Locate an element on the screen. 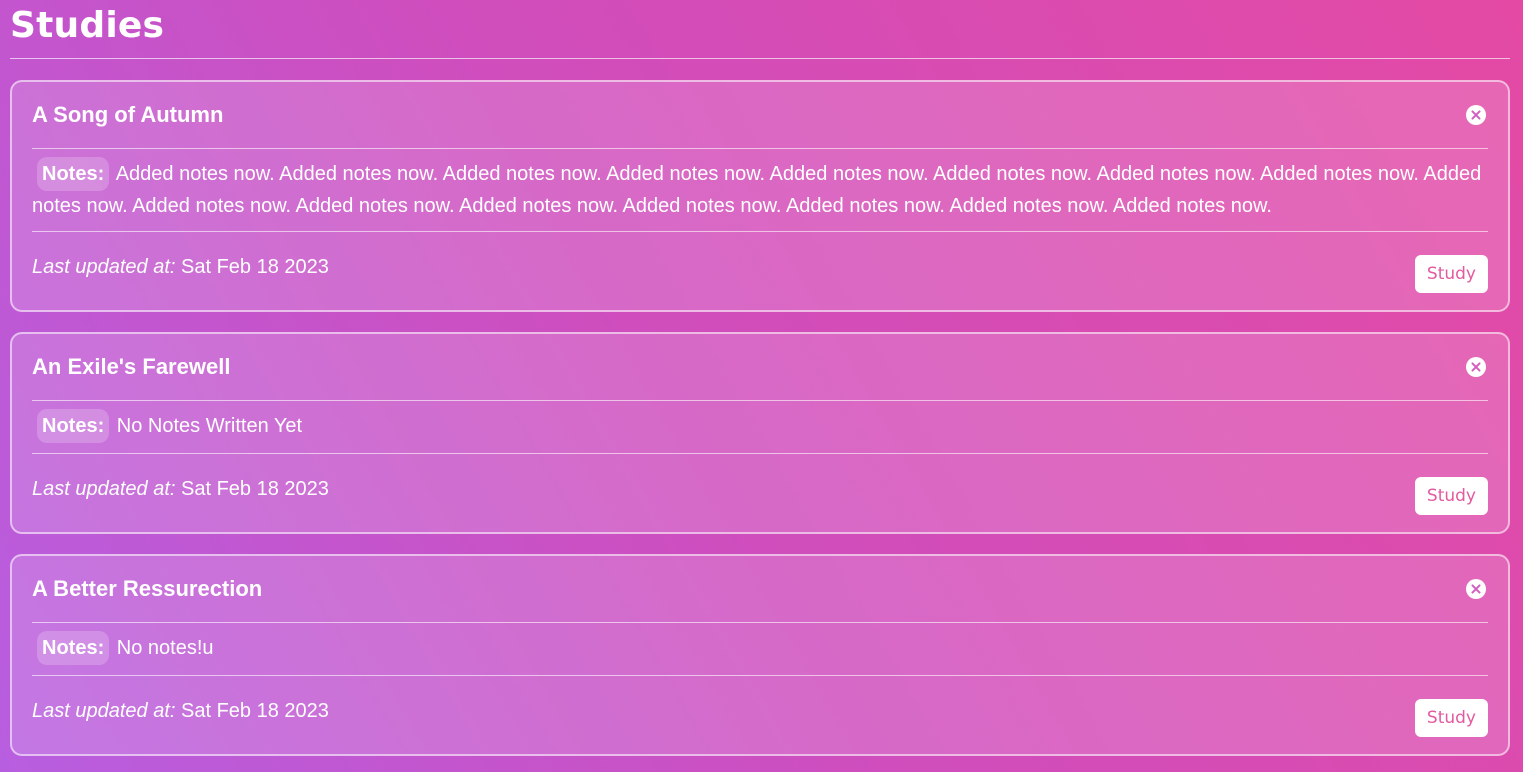  study-card-header: A Song of Autumn is located at coordinates (760, 115).